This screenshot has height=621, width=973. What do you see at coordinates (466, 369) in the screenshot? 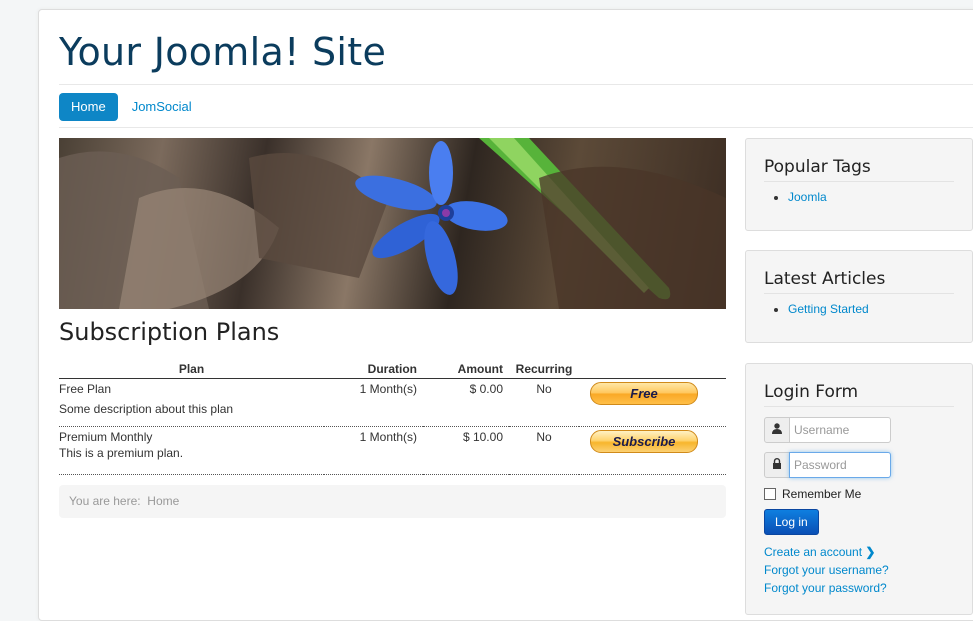
I see `column-header-amount: Amount` at bounding box center [466, 369].